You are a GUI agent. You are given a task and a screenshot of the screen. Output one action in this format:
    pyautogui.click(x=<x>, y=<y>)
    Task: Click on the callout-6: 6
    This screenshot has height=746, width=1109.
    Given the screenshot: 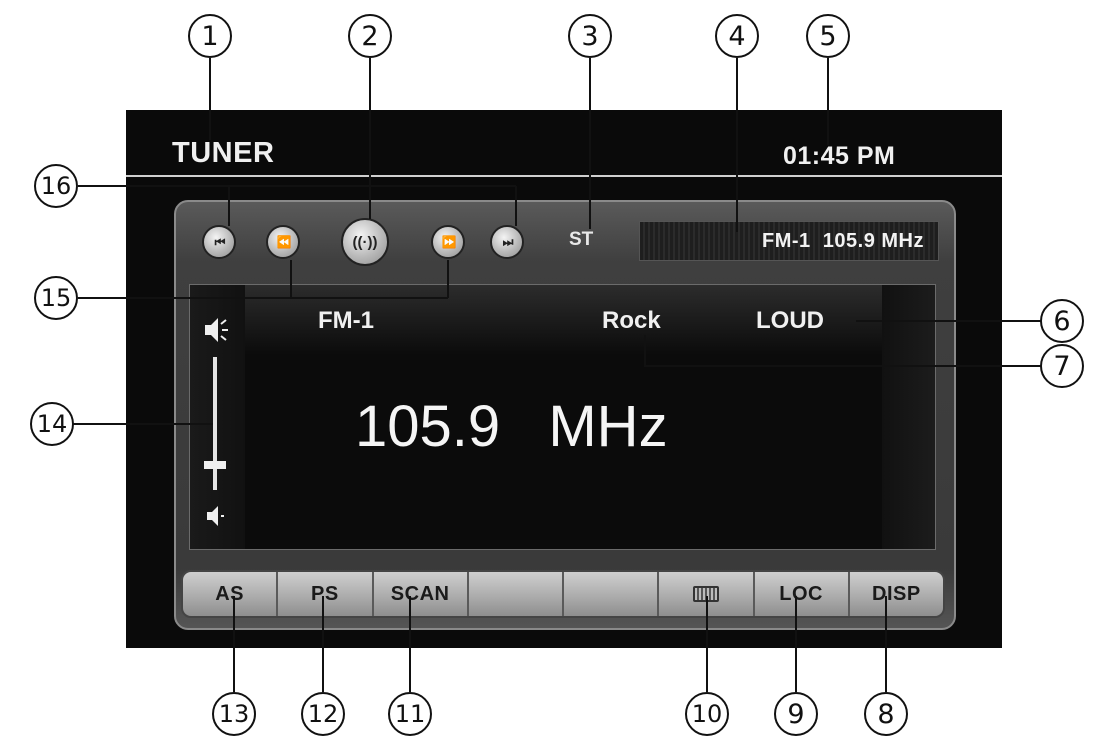 What is the action you would take?
    pyautogui.click(x=1062, y=321)
    